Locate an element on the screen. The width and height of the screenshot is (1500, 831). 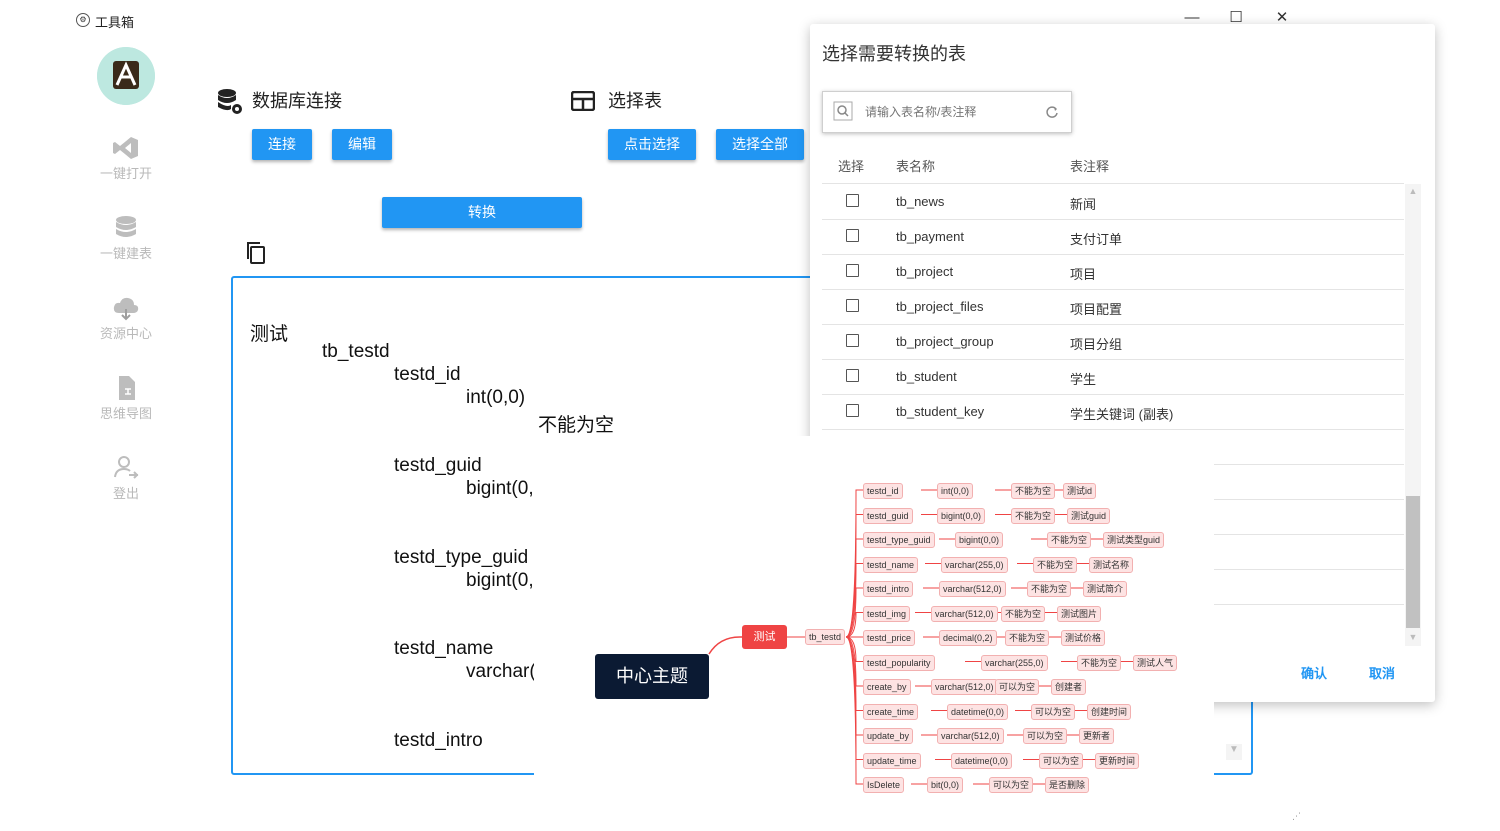
table-row: tb_project_group 项目分组 is located at coordinates (1113, 342).